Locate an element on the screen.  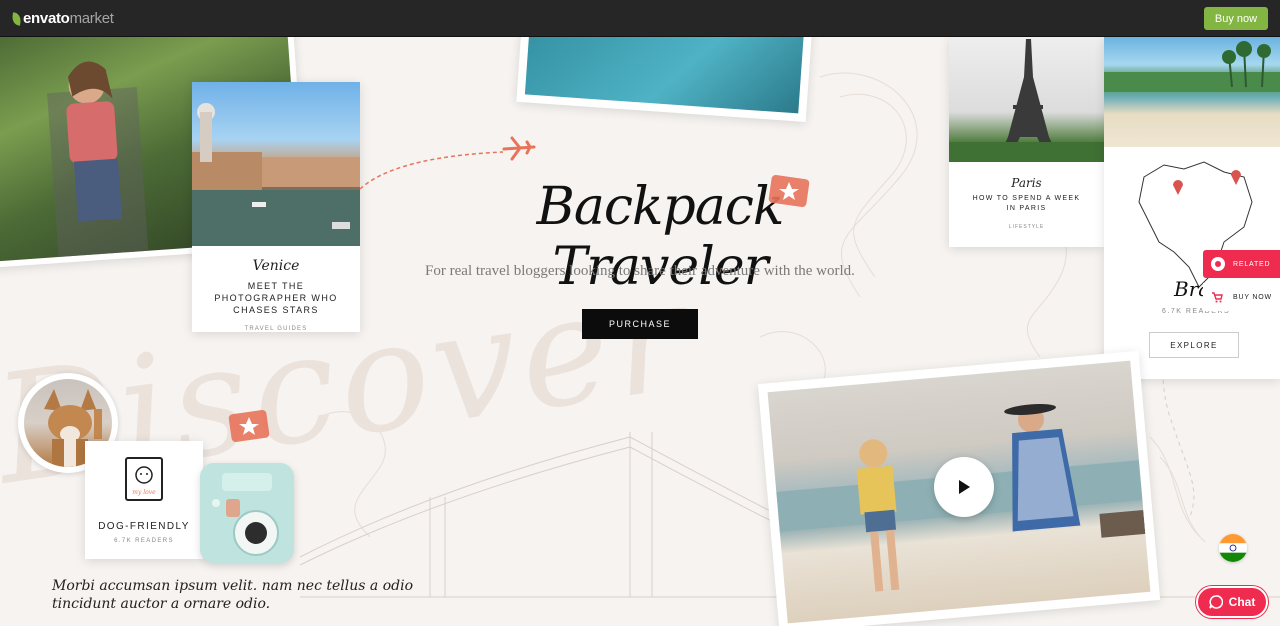
chat-button: Chat is located at coordinates (1232, 602).